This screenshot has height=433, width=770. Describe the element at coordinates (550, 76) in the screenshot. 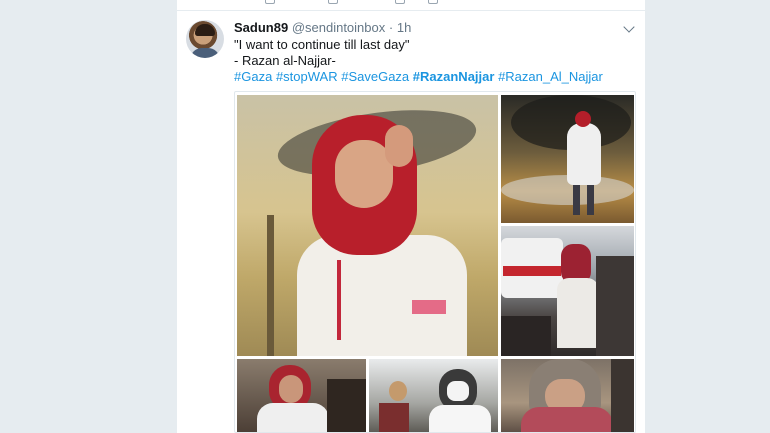

I see `hashtag-razan-al-najjar: #Razan_Al_Najjar` at that location.